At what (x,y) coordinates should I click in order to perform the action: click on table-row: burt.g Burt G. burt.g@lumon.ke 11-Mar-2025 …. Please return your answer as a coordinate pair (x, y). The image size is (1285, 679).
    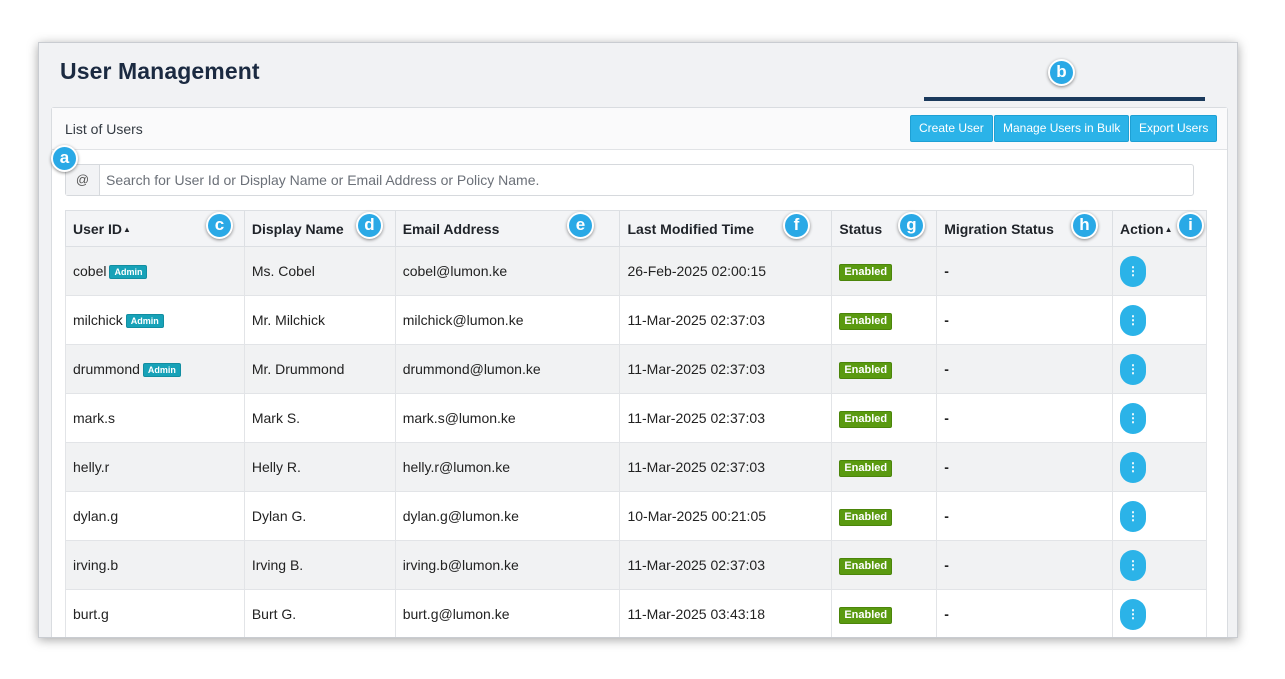
    Looking at the image, I should click on (636, 613).